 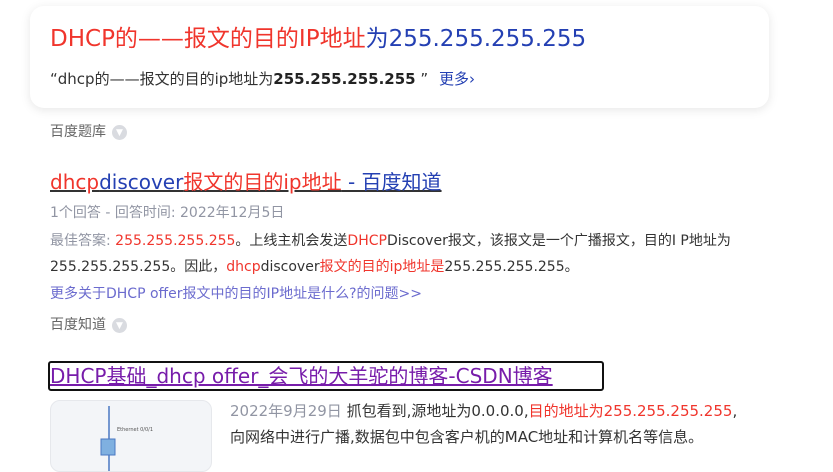 I want to click on source-label: 百度知道 ▼, so click(x=88, y=325).